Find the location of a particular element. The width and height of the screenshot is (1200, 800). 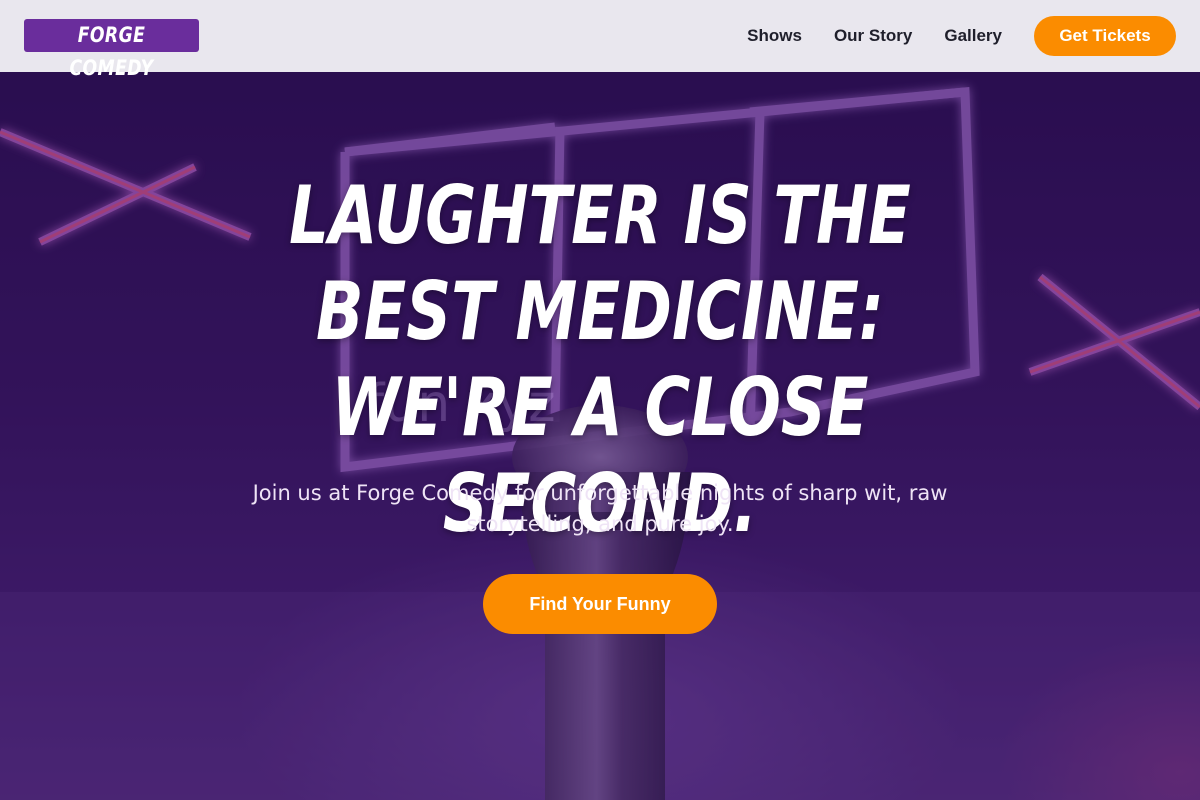

nav-link-gallery: Gallery is located at coordinates (973, 36).